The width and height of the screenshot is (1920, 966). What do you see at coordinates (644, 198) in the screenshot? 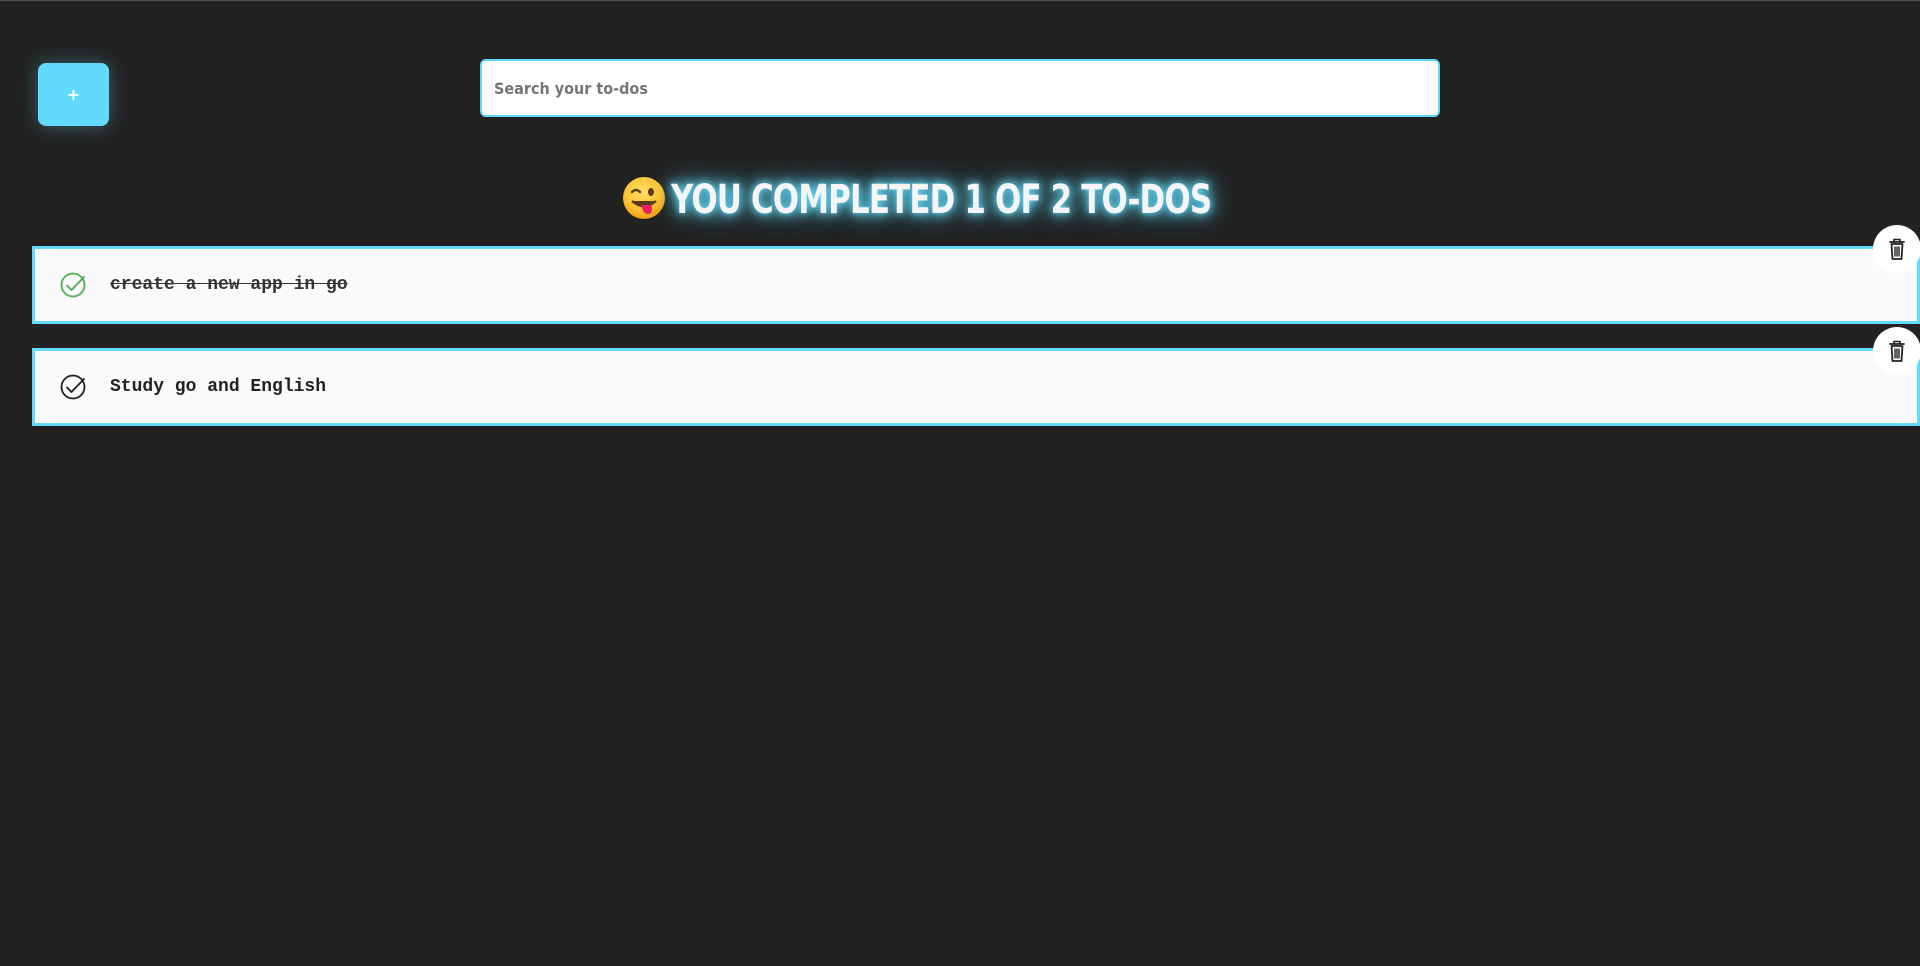
I see `winking-face-icon` at bounding box center [644, 198].